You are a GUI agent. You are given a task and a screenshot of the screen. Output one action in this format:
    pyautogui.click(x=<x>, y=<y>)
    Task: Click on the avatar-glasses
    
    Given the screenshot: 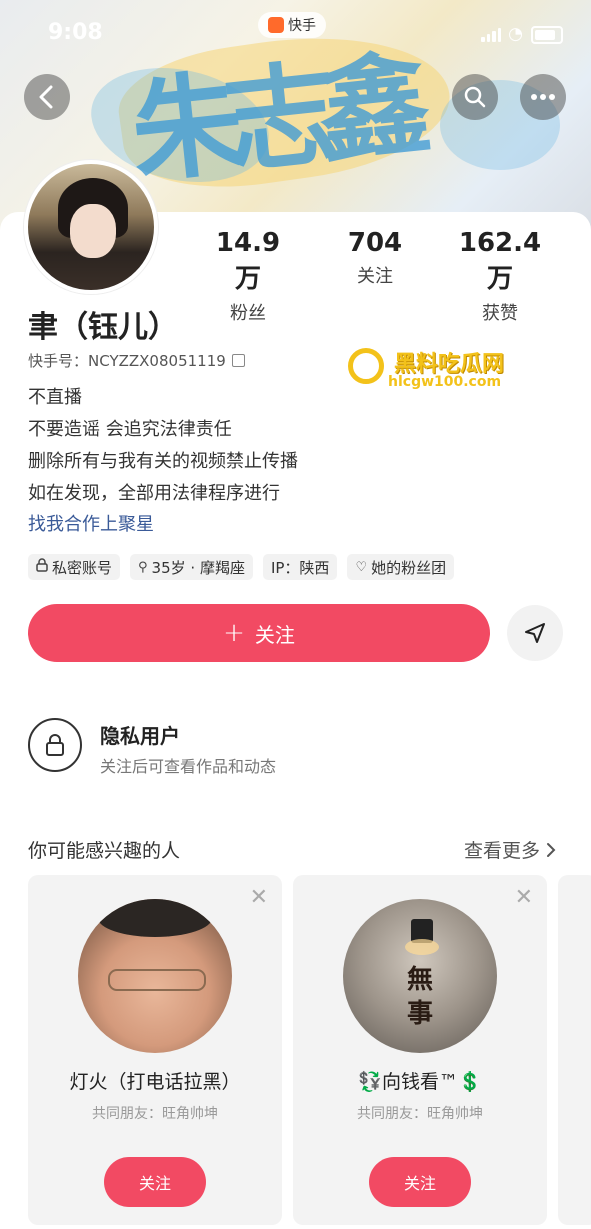 What is the action you would take?
    pyautogui.click(x=157, y=980)
    